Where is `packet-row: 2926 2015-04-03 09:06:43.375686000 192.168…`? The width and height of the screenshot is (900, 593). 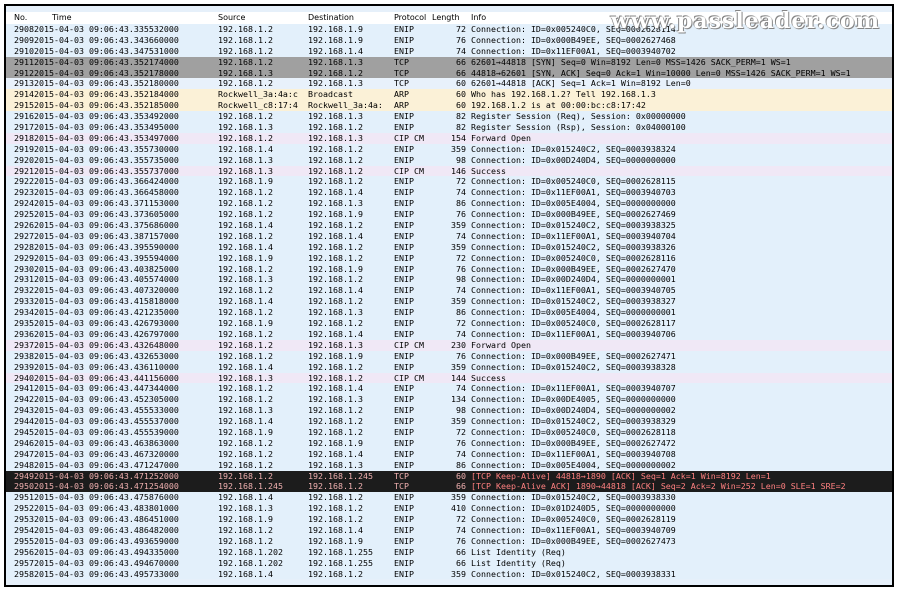 packet-row: 2926 2015-04-03 09:06:43.375686000 192.168… is located at coordinates (449, 225).